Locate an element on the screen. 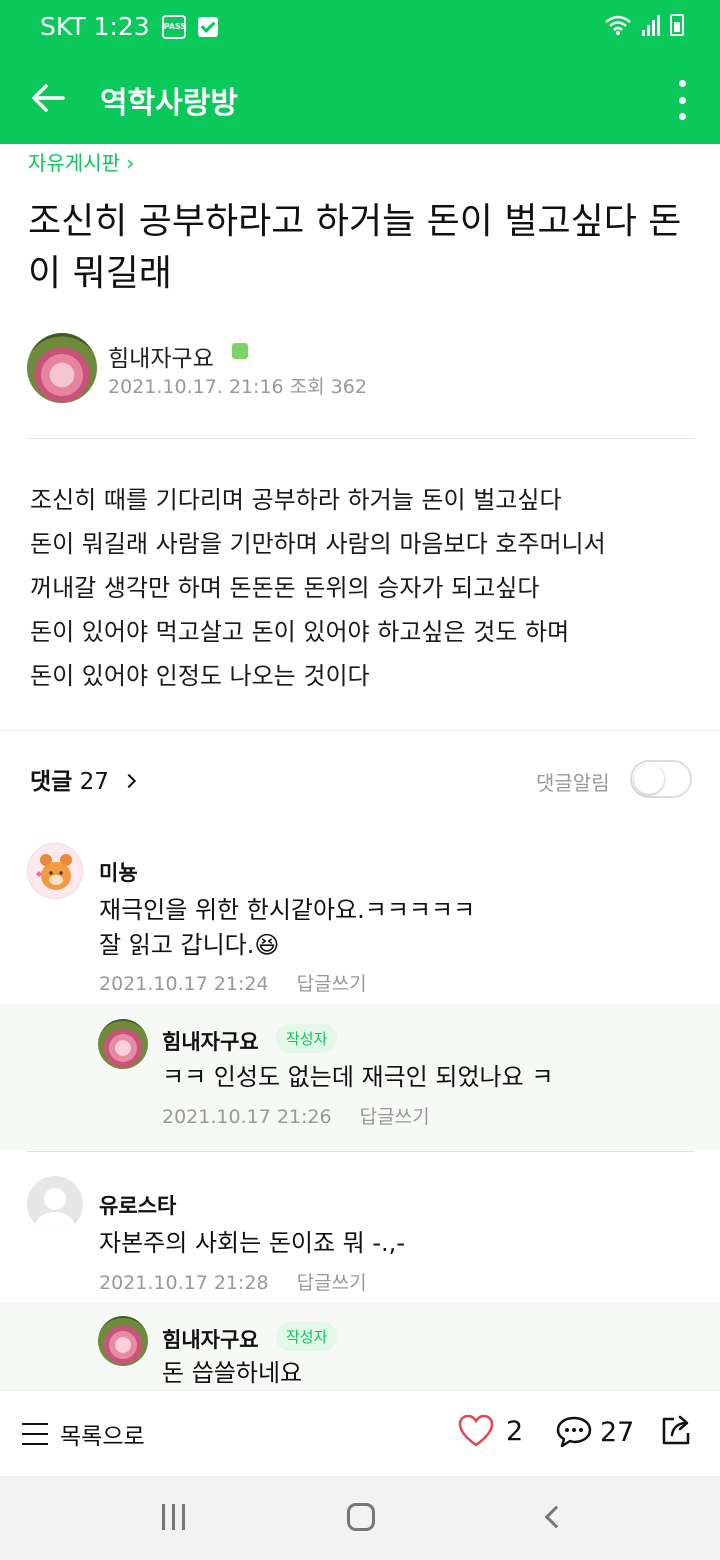 This screenshot has height=1560, width=720. comments-label: 댓글 is located at coordinates (51, 782).